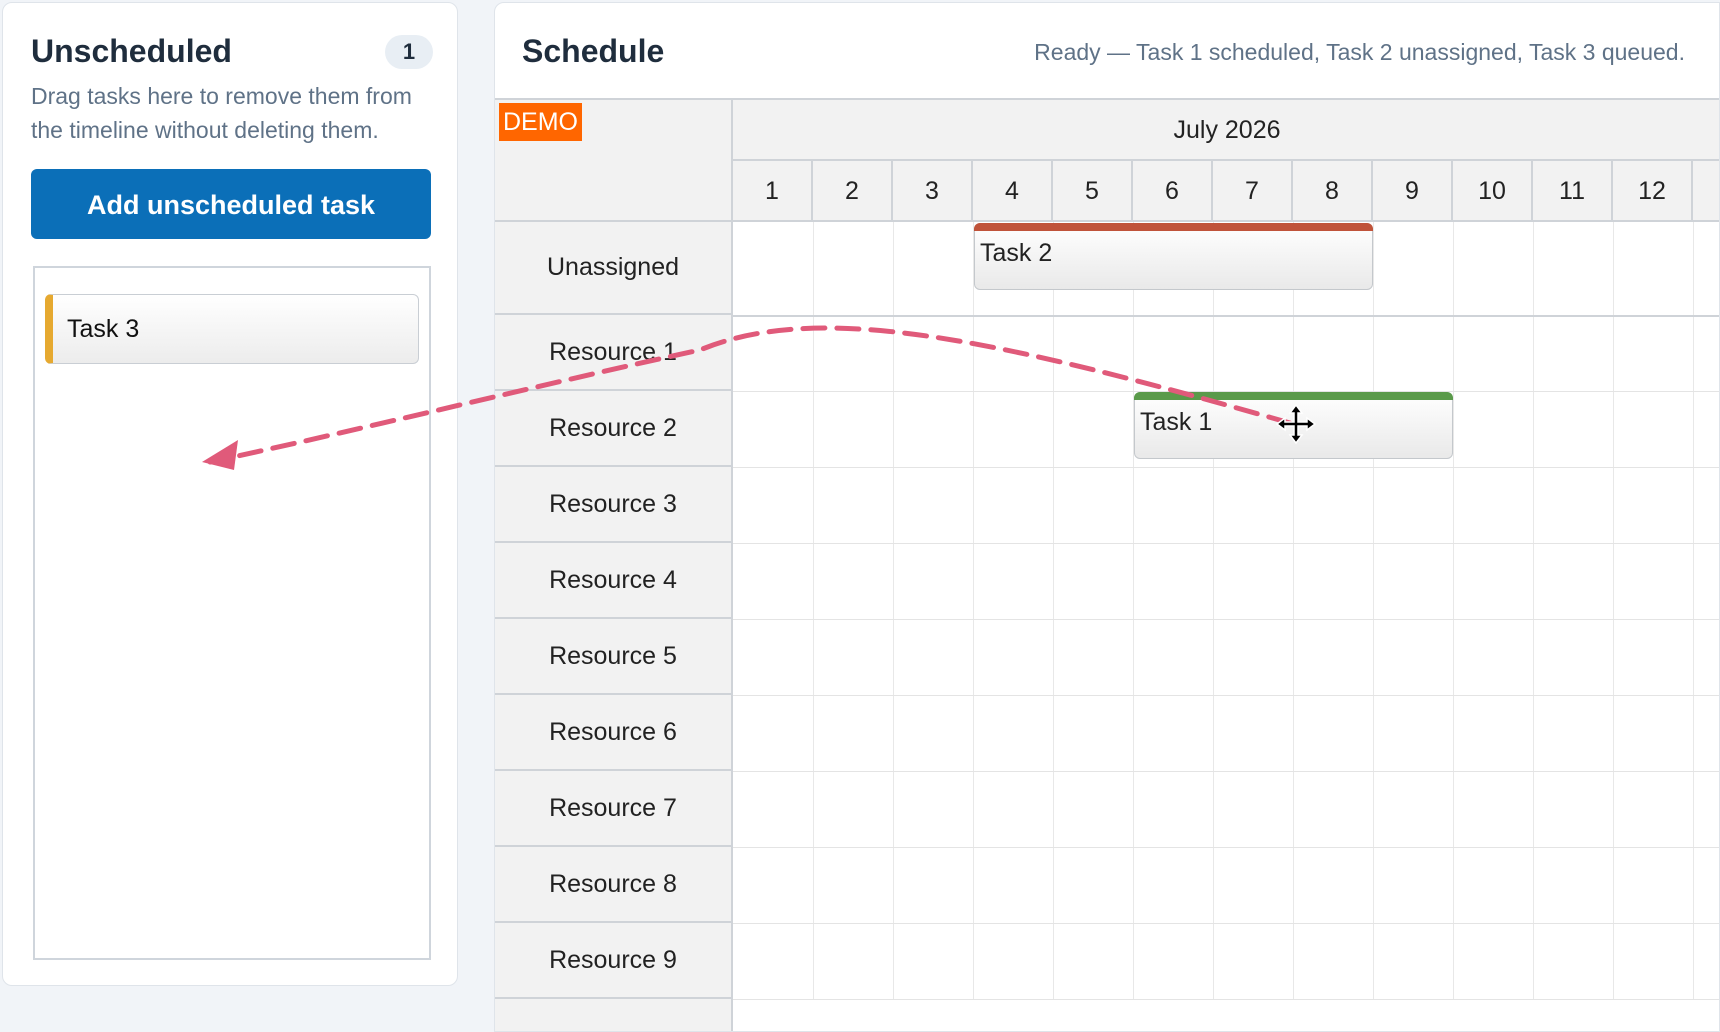 The image size is (1720, 1032). I want to click on day-header-1: 1, so click(773, 190).